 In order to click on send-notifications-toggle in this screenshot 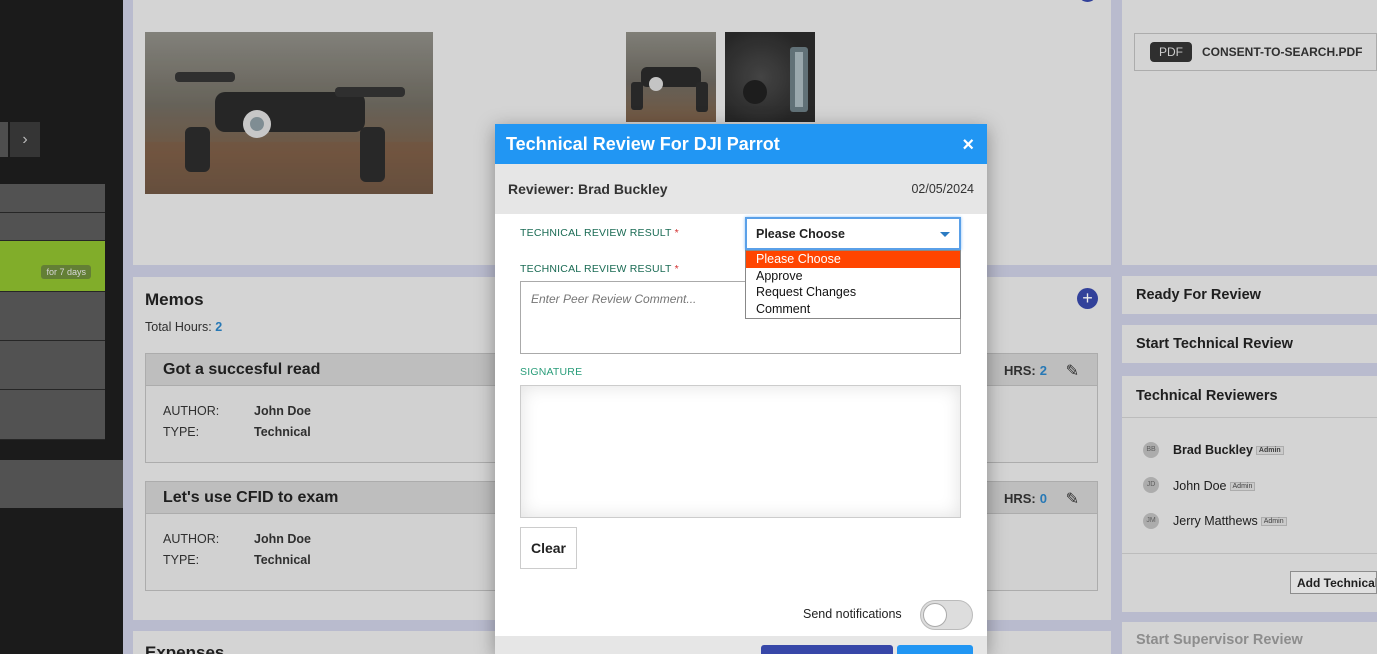, I will do `click(946, 615)`.